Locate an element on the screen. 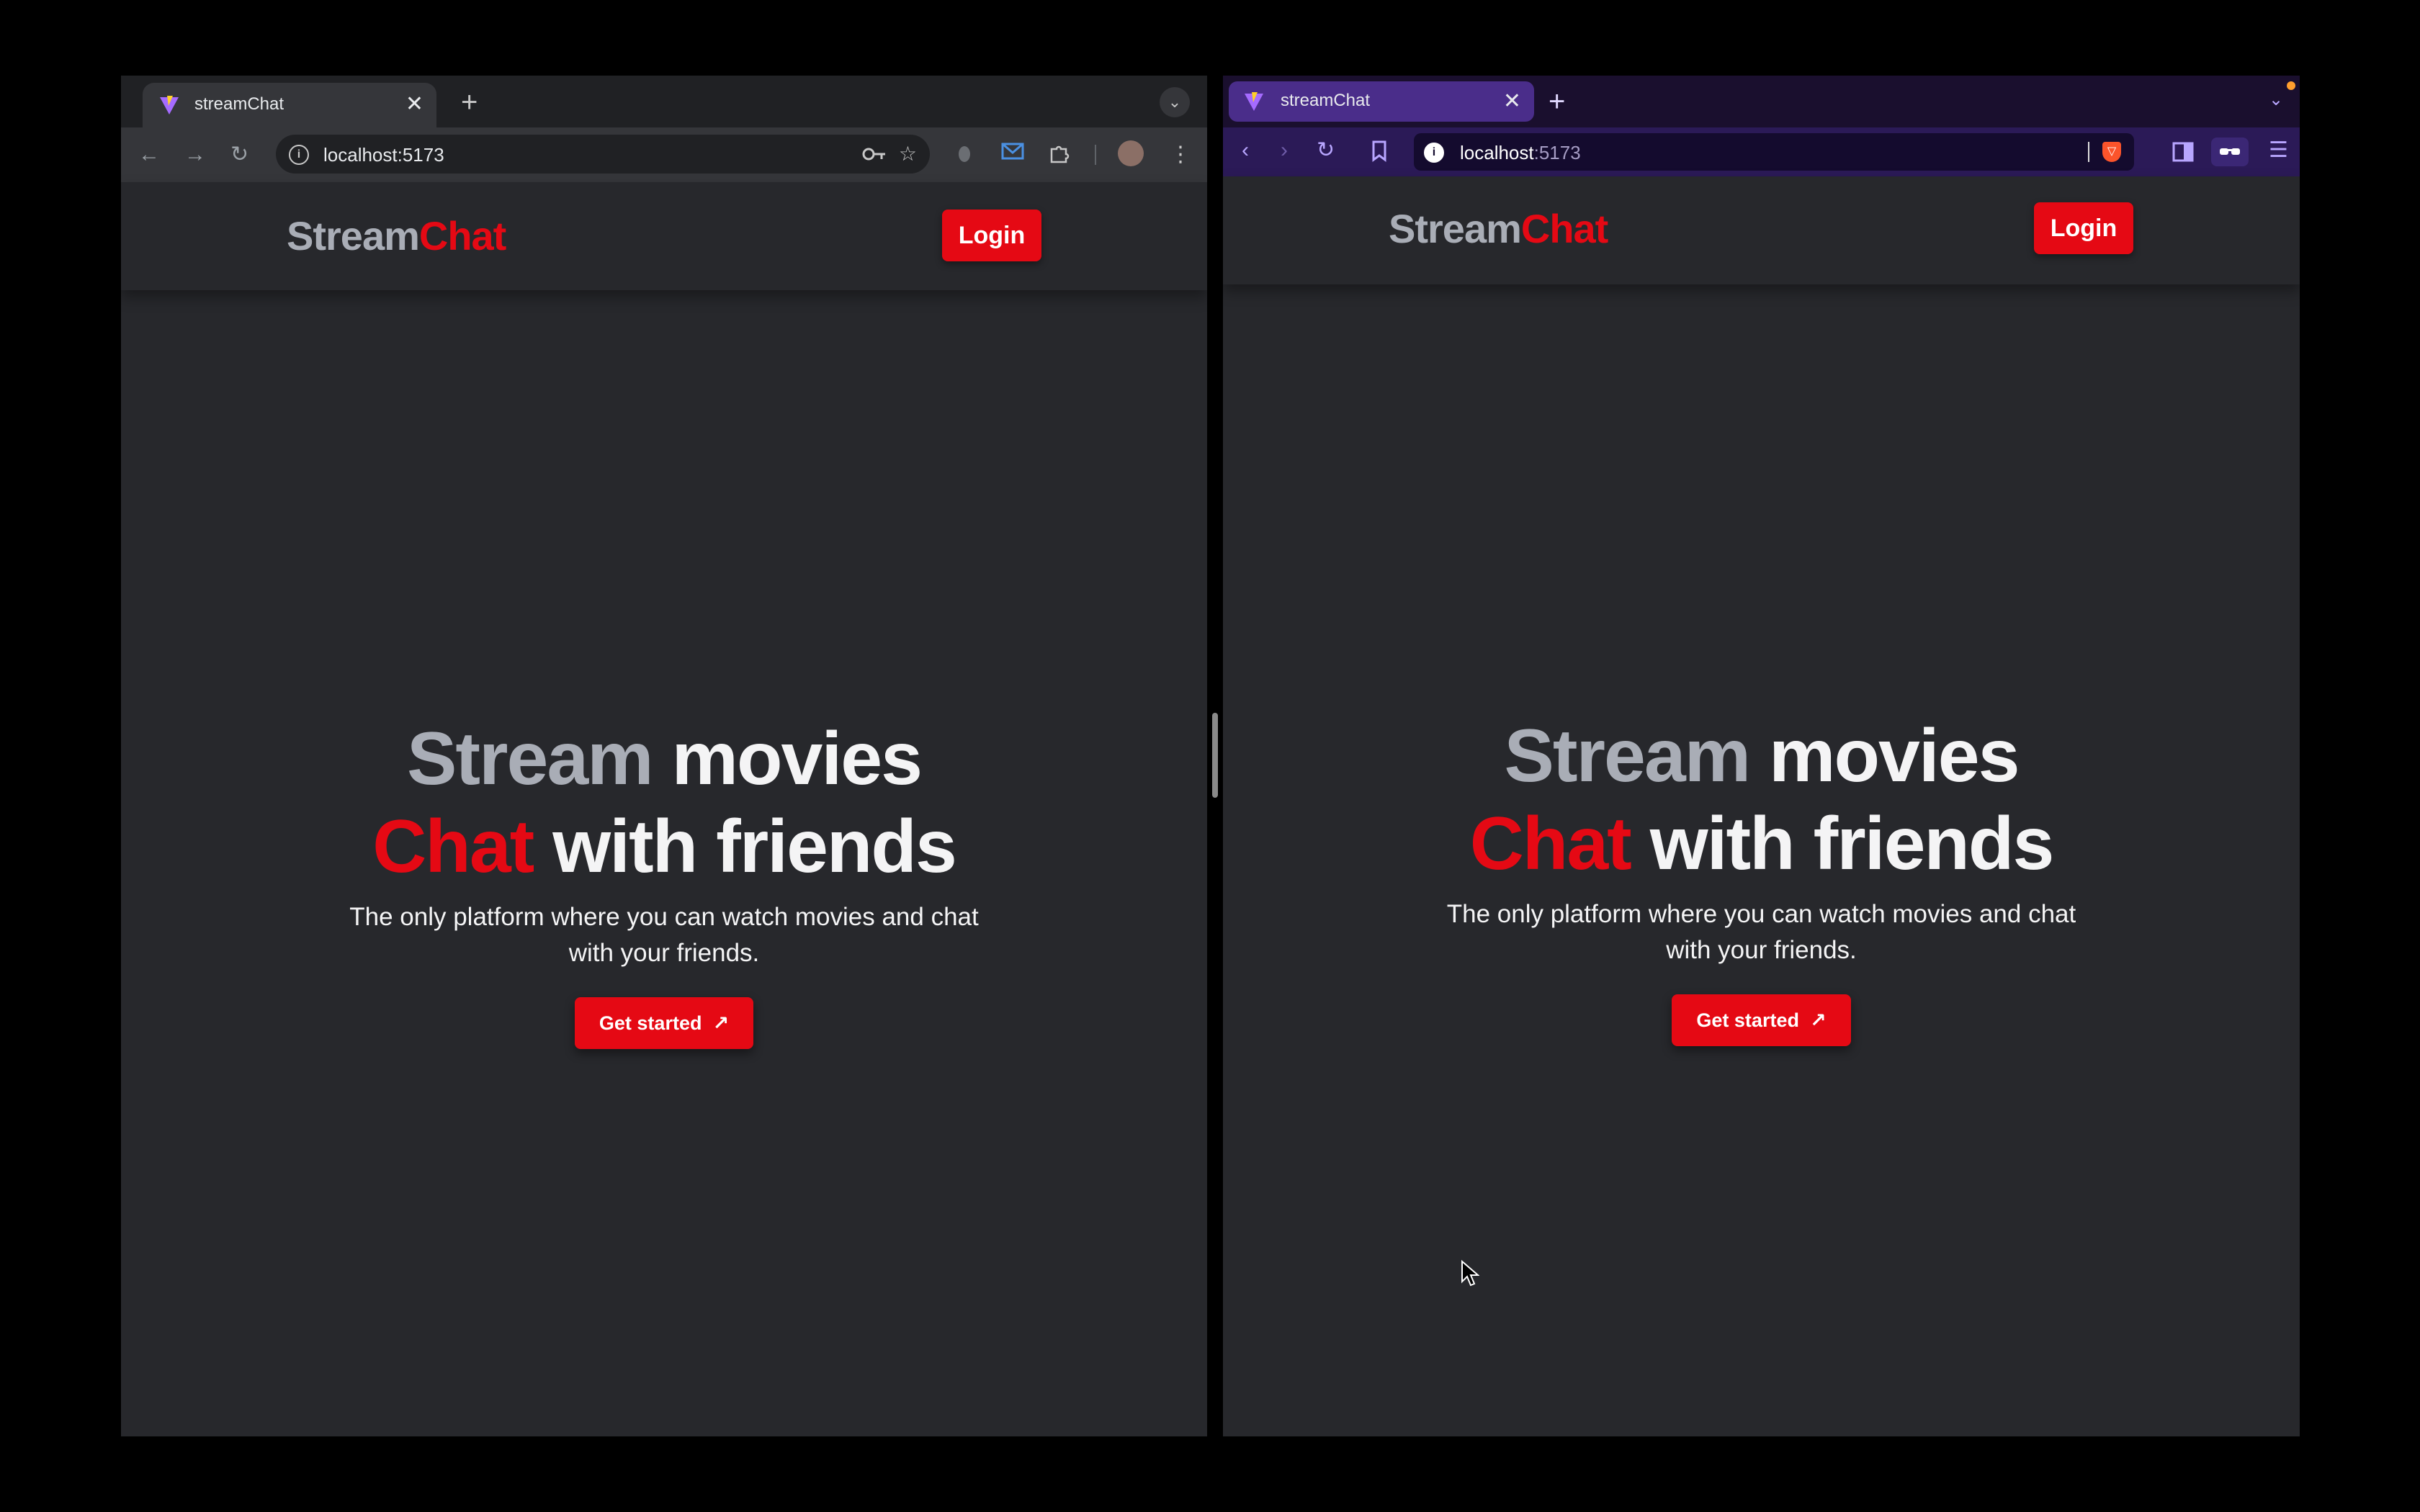 Image resolution: width=2420 pixels, height=1512 pixels. address-bar-divider is located at coordinates (2088, 152).